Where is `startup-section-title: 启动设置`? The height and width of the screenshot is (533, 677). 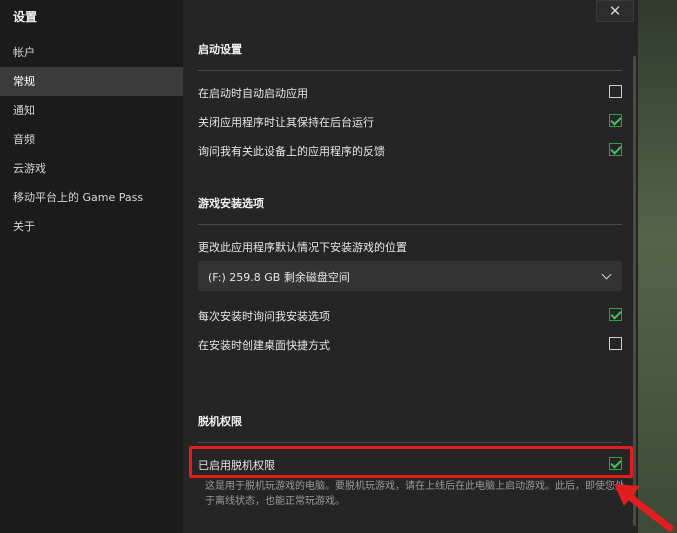
startup-section-title: 启动设置 is located at coordinates (220, 49).